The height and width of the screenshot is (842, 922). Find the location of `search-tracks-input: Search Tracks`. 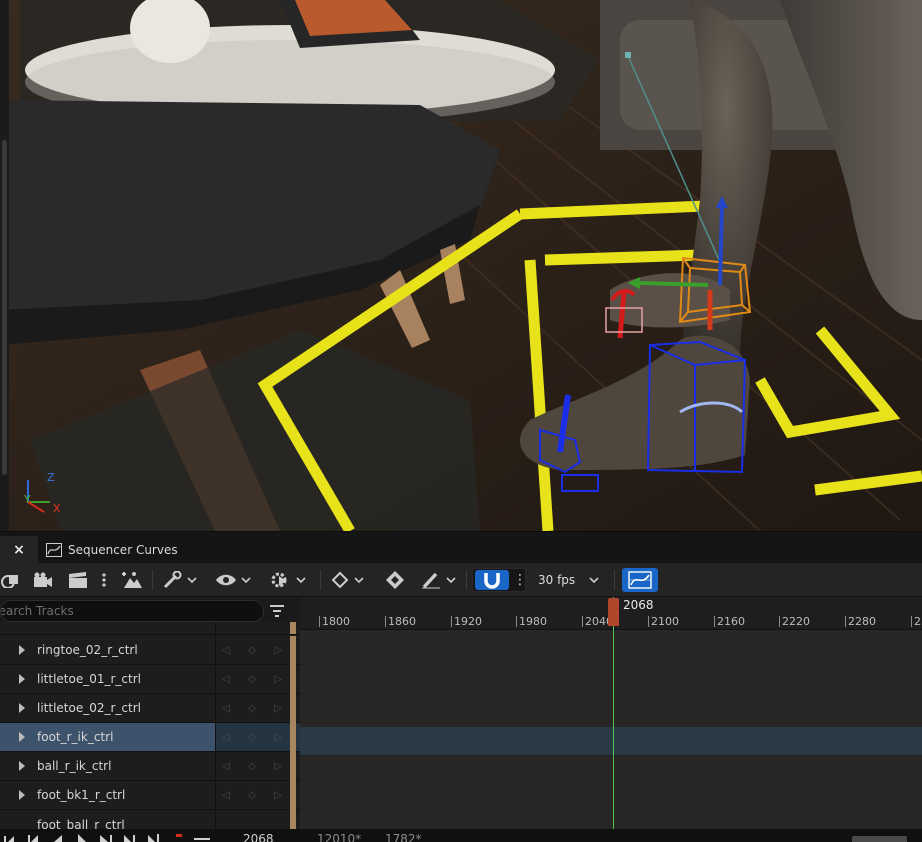

search-tracks-input: Search Tracks is located at coordinates (132, 611).